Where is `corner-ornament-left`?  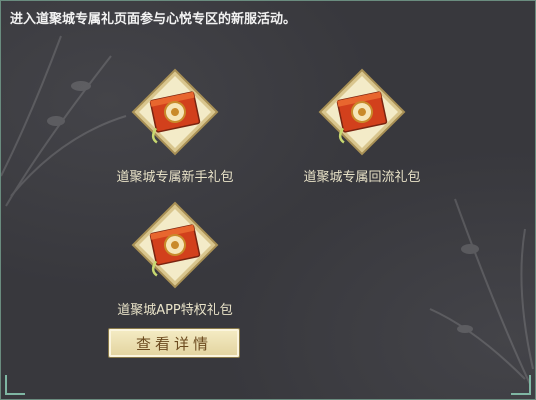
corner-ornament-left is located at coordinates (15, 385).